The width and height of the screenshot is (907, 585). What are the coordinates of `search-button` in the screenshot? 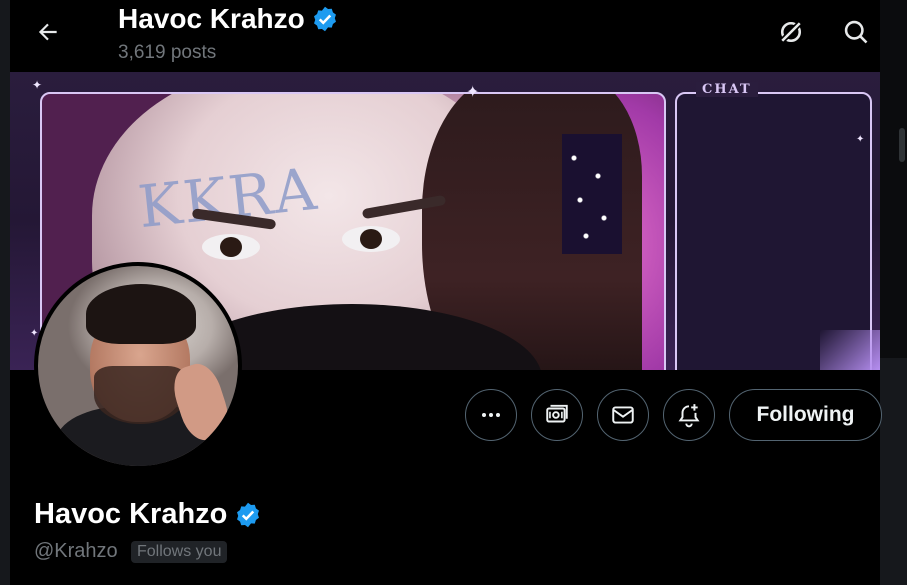 It's located at (856, 32).